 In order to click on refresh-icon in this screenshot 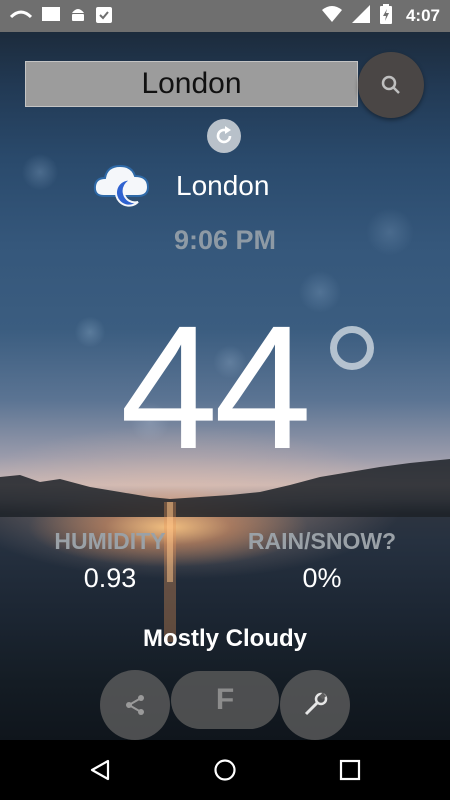, I will do `click(224, 135)`.